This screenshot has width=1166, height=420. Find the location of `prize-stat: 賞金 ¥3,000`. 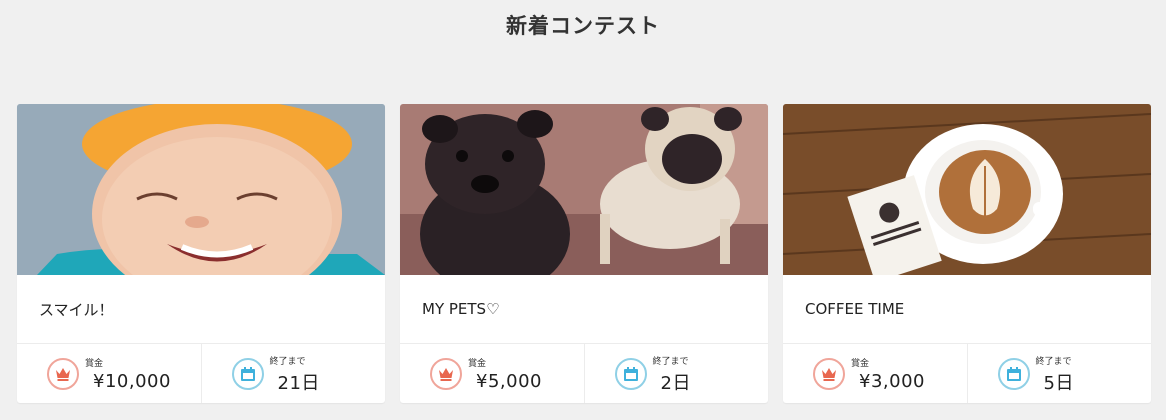

prize-stat: 賞金 ¥3,000 is located at coordinates (875, 373).